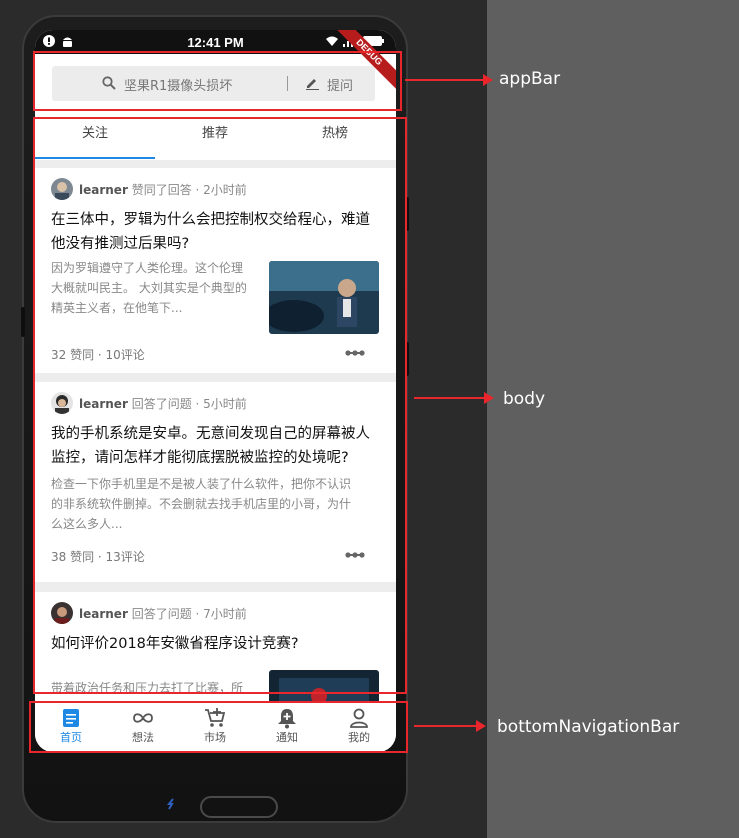 The image size is (739, 838). What do you see at coordinates (239, 807) in the screenshot?
I see `home-button` at bounding box center [239, 807].